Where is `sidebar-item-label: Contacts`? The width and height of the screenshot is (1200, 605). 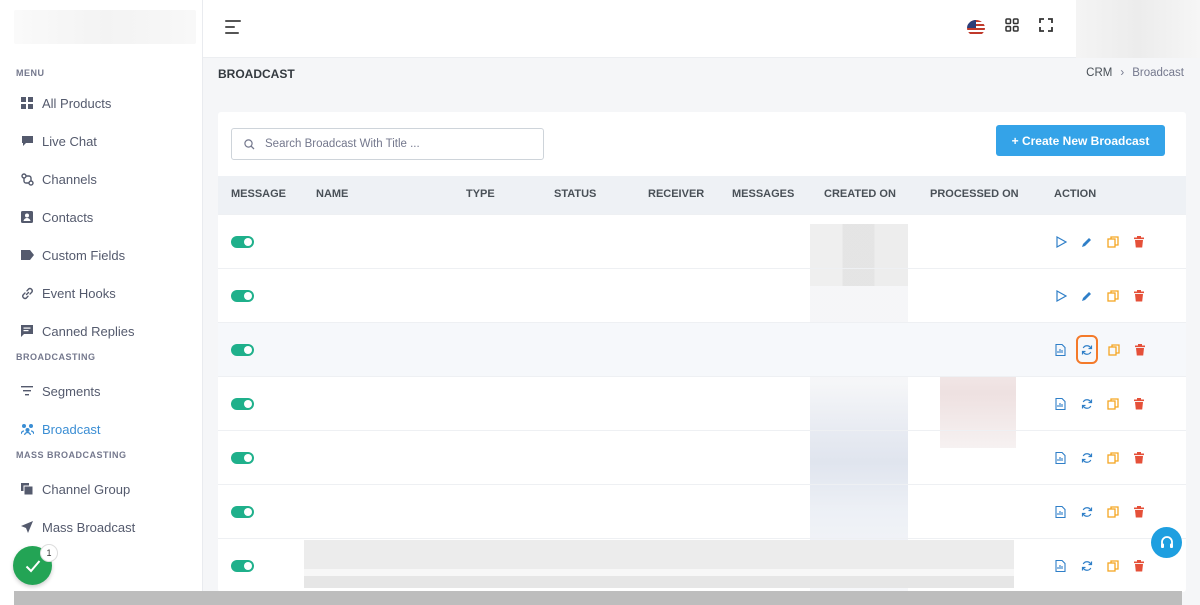 sidebar-item-label: Contacts is located at coordinates (68, 217).